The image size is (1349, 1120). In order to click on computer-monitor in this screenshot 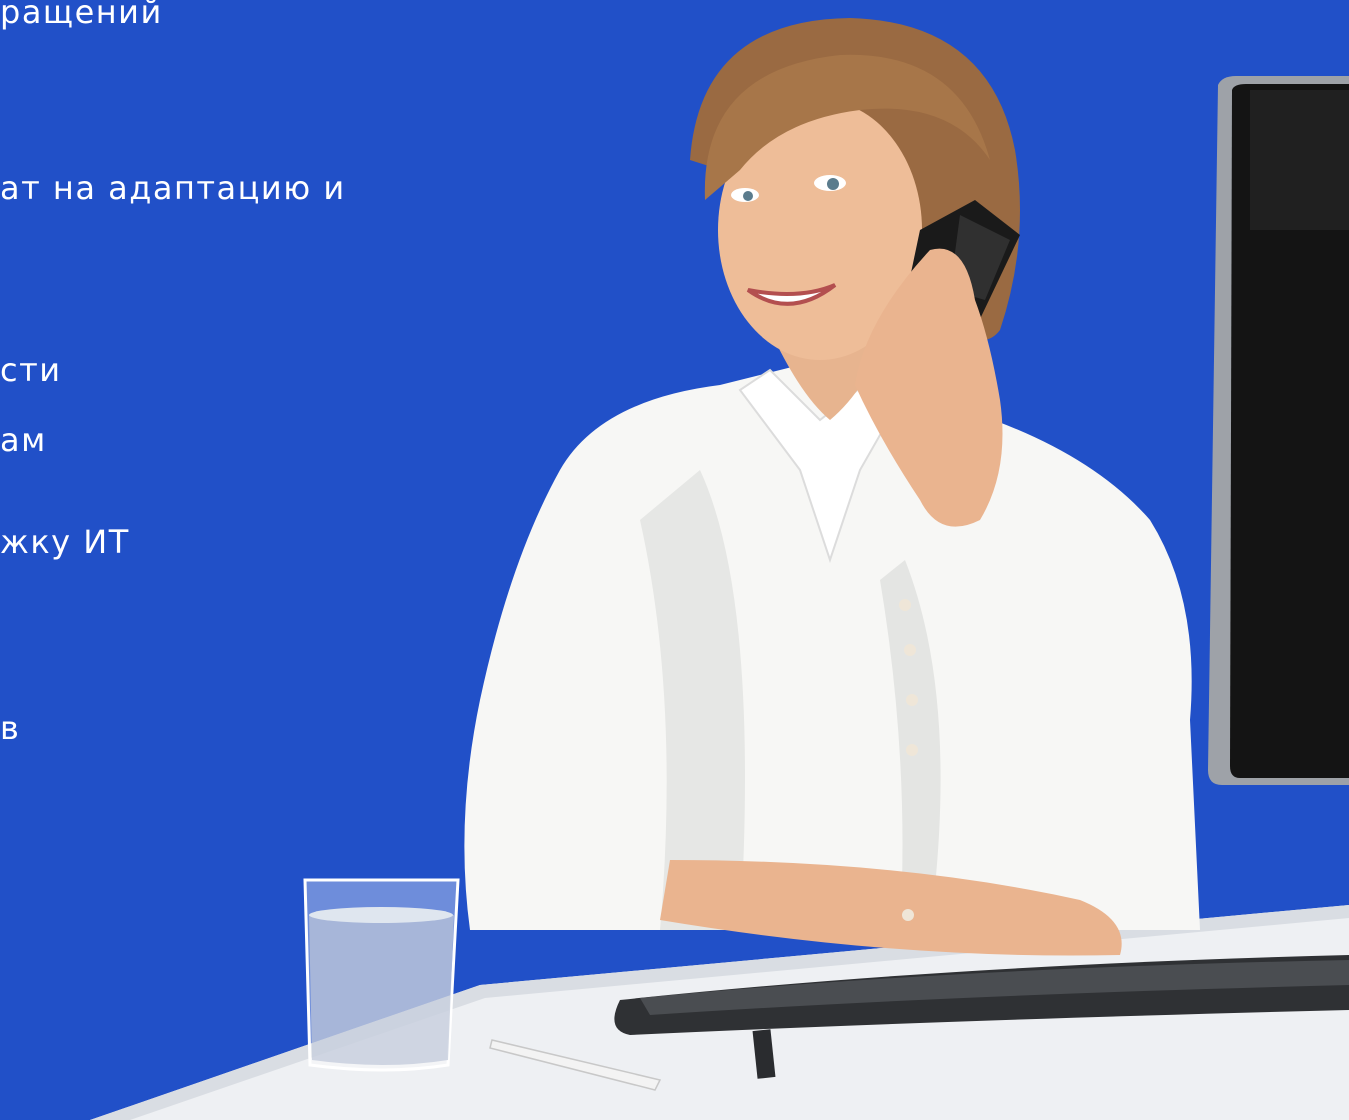, I will do `click(1278, 430)`.